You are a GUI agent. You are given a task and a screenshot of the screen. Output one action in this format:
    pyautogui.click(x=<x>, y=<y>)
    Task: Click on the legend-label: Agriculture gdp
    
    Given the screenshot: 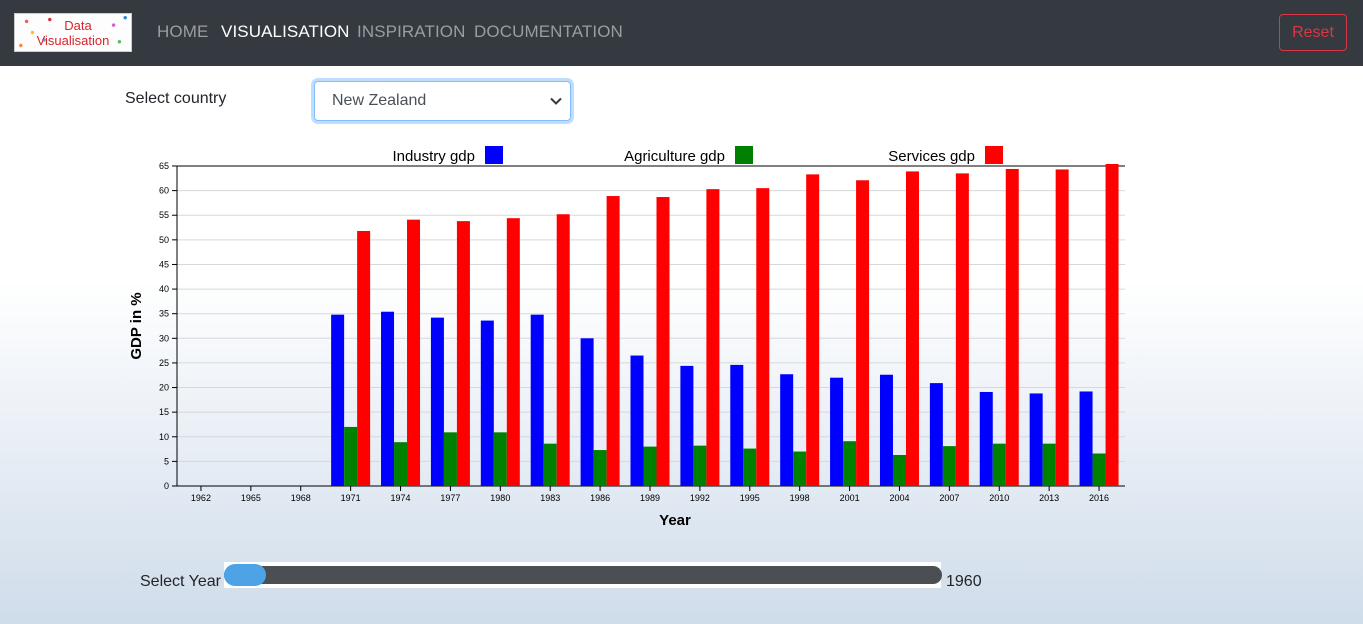 What is the action you would take?
    pyautogui.click(x=674, y=156)
    